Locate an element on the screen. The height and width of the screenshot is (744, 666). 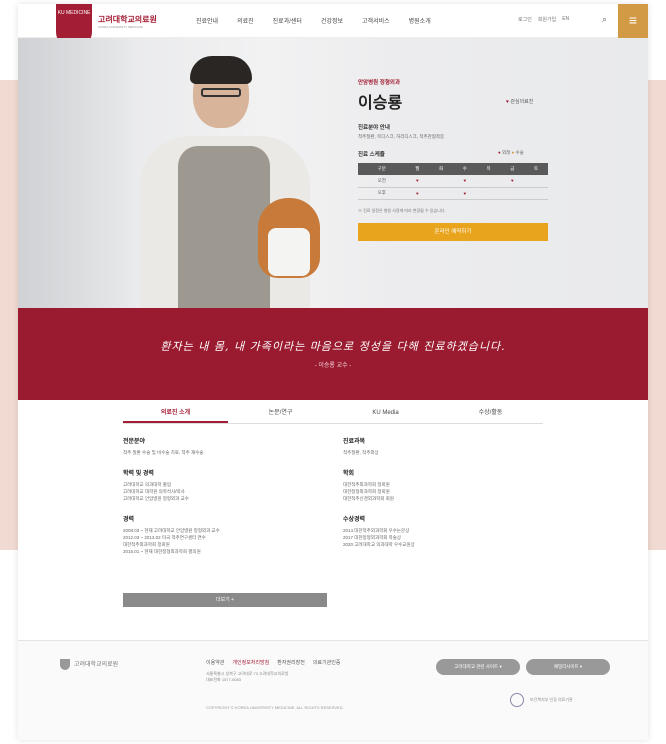
family-sites-select: 패밀리사이트 ▾ is located at coordinates (568, 667).